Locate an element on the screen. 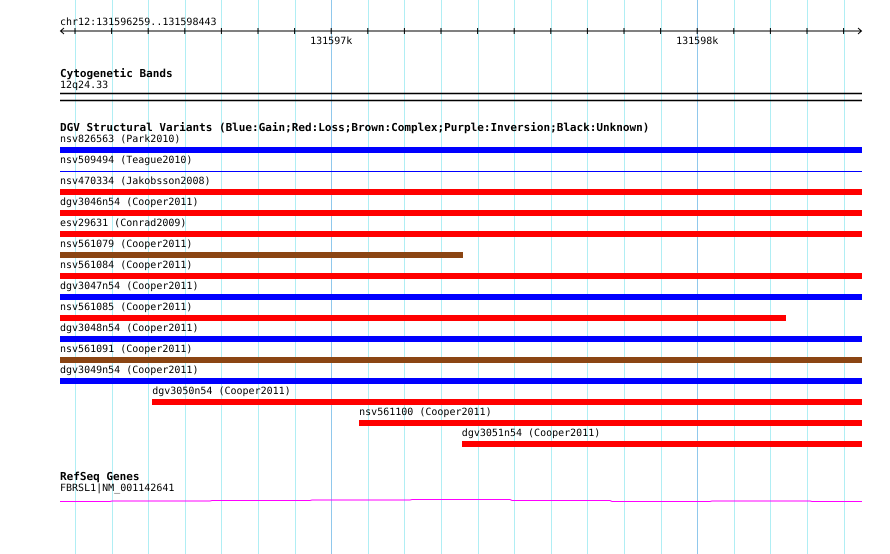 This screenshot has height=554, width=890. variant-label: dgv3047n54 (Cooper2011) is located at coordinates (129, 287).